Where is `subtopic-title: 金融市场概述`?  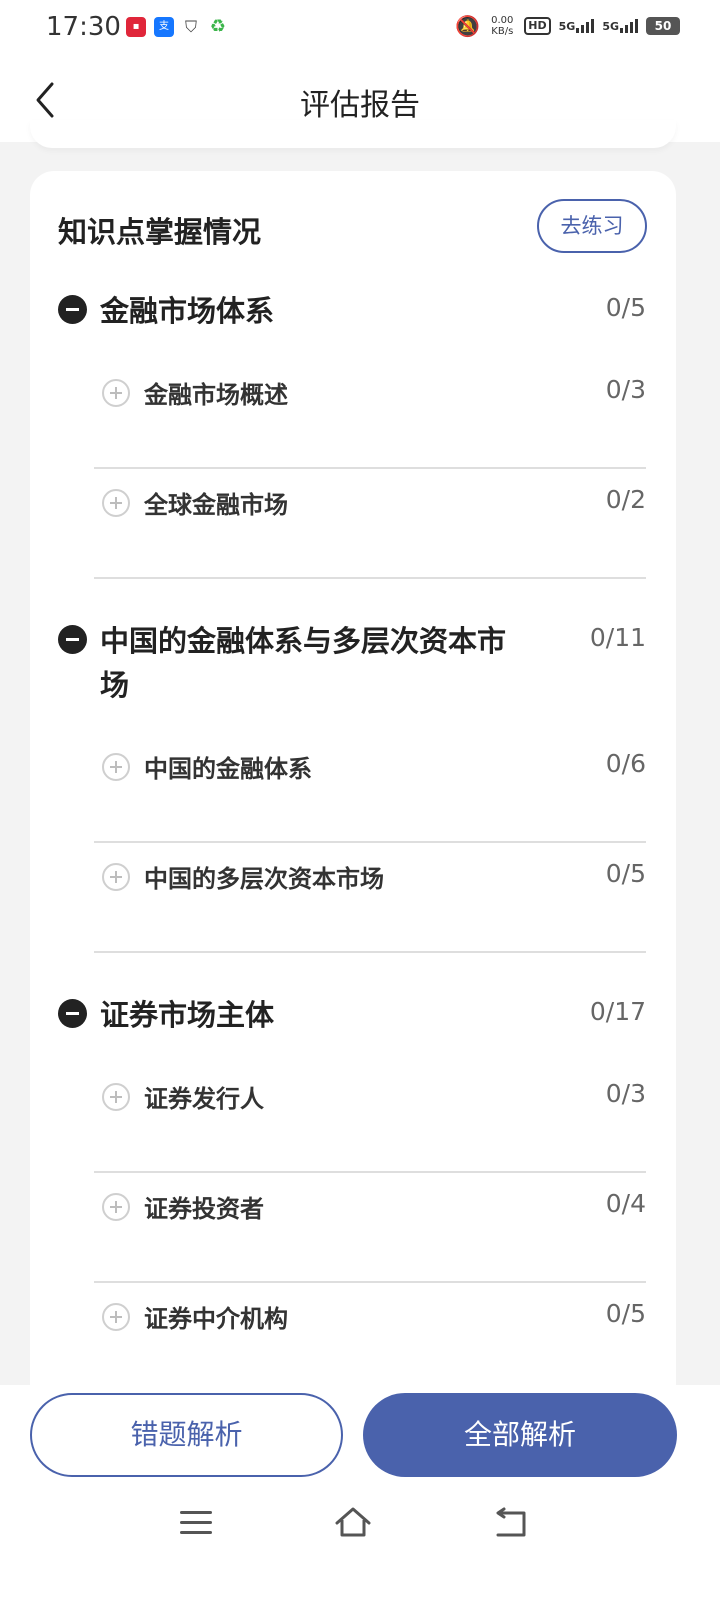 subtopic-title: 金融市场概述 is located at coordinates (216, 395).